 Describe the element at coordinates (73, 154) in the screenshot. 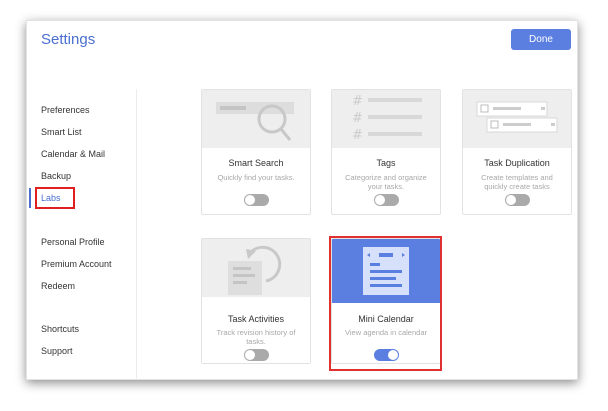

I see `sidebar-item-calendar-mail: Calendar & Mail` at that location.